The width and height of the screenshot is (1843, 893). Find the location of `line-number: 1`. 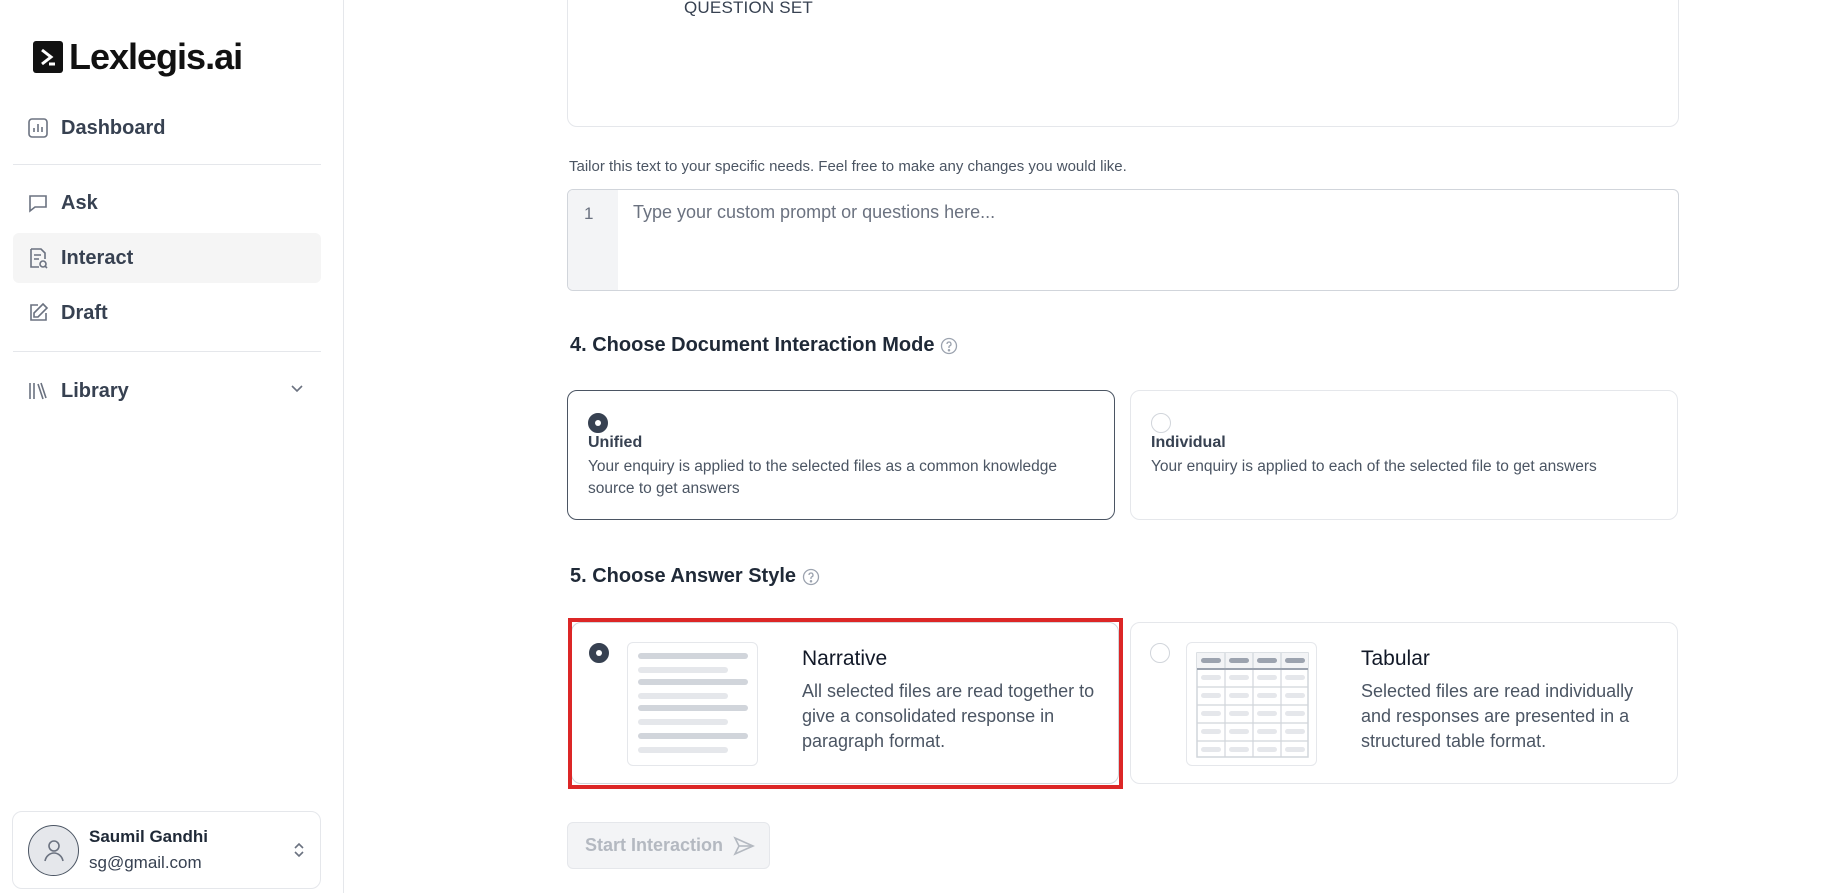

line-number: 1 is located at coordinates (589, 213).